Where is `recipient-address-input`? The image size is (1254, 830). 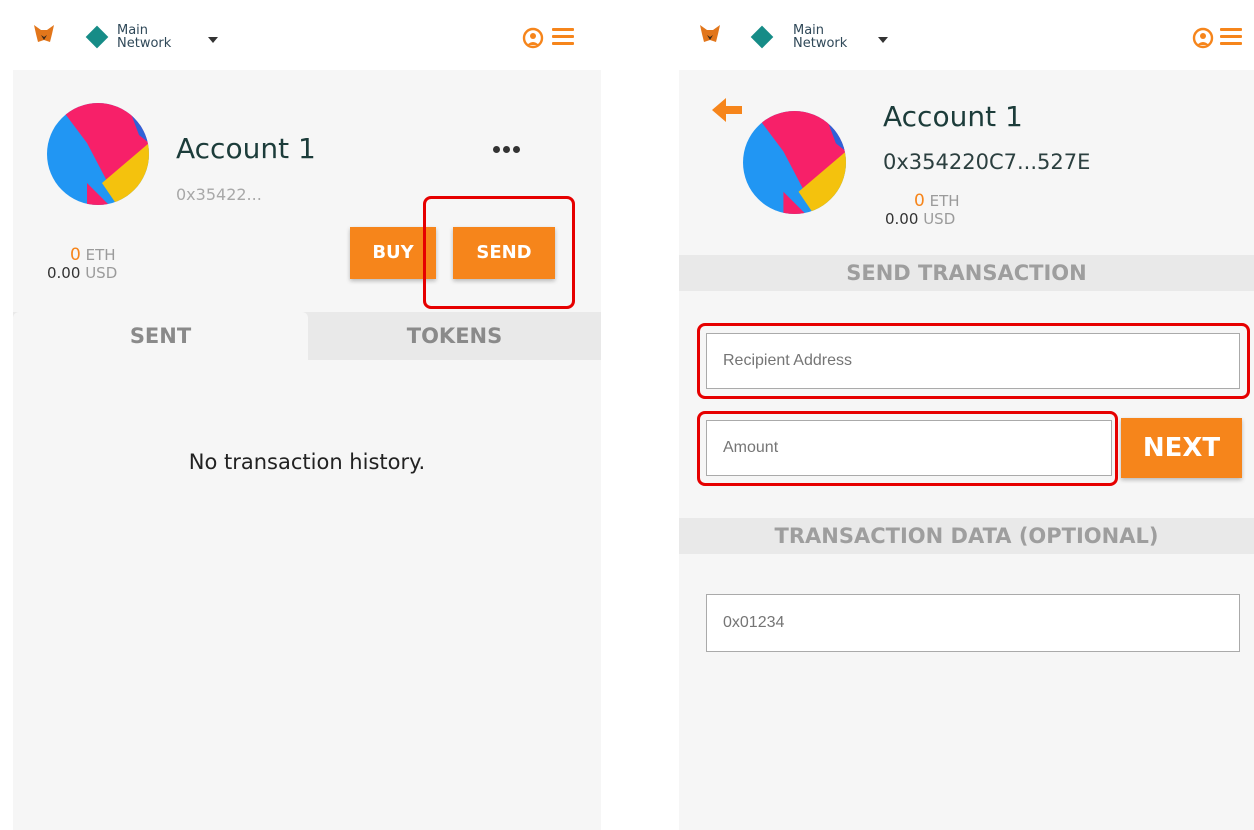
recipient-address-input is located at coordinates (973, 361).